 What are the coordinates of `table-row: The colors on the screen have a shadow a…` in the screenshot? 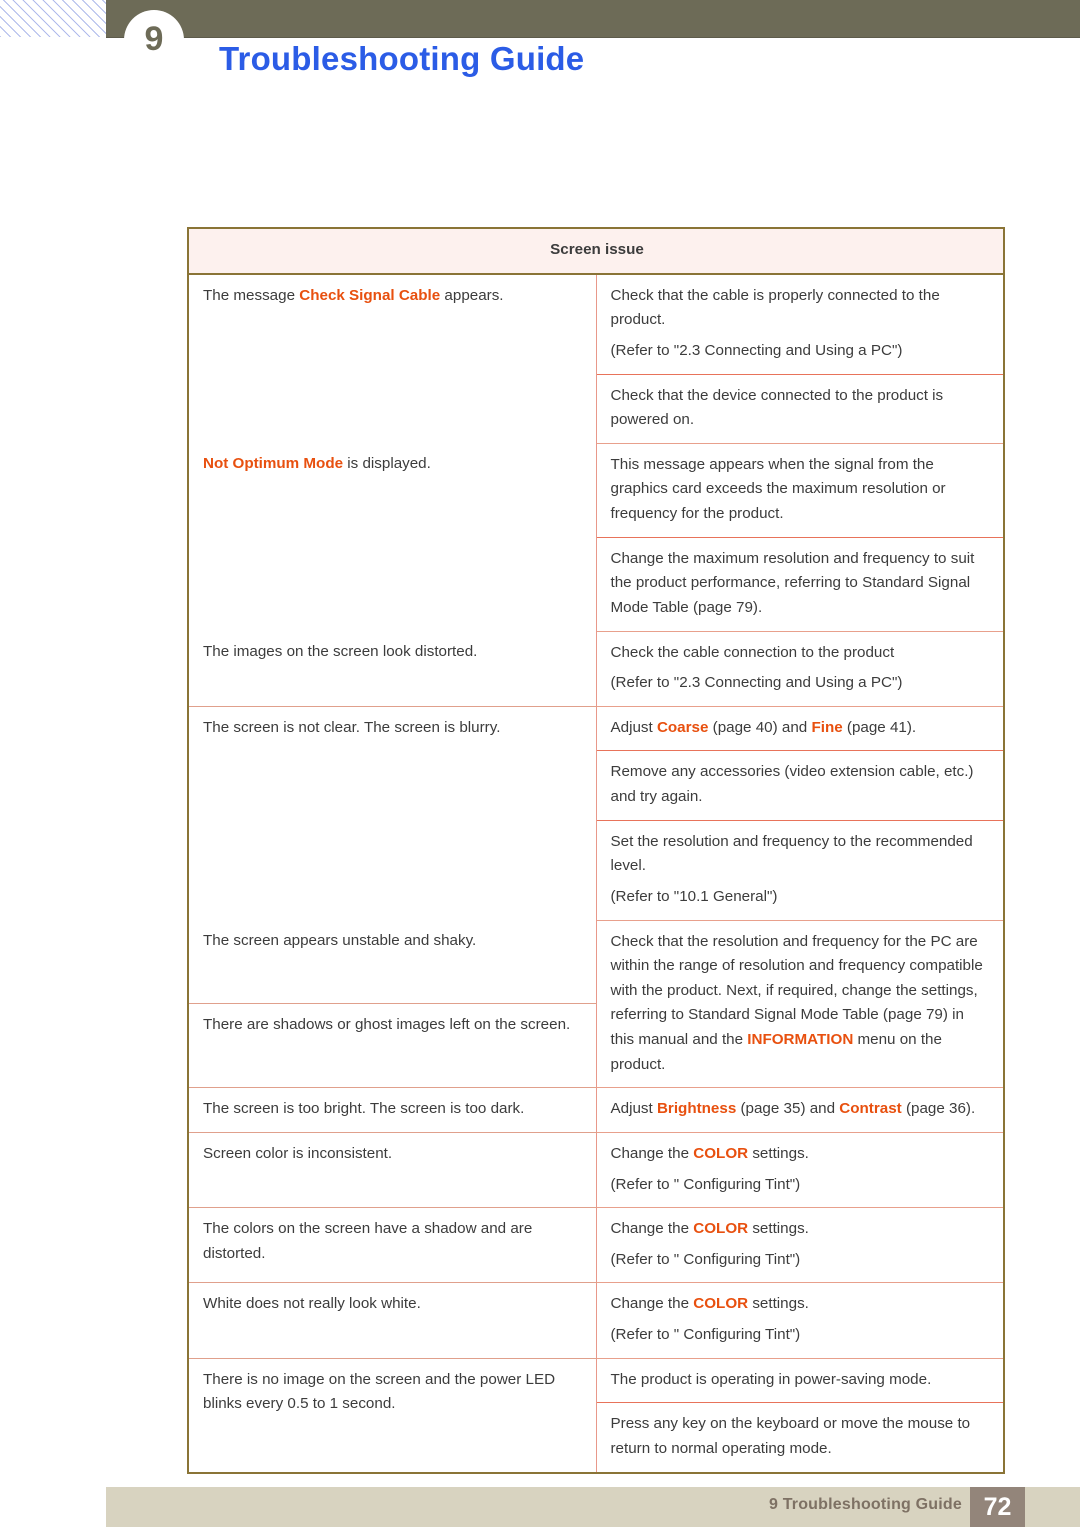 It's located at (596, 1245).